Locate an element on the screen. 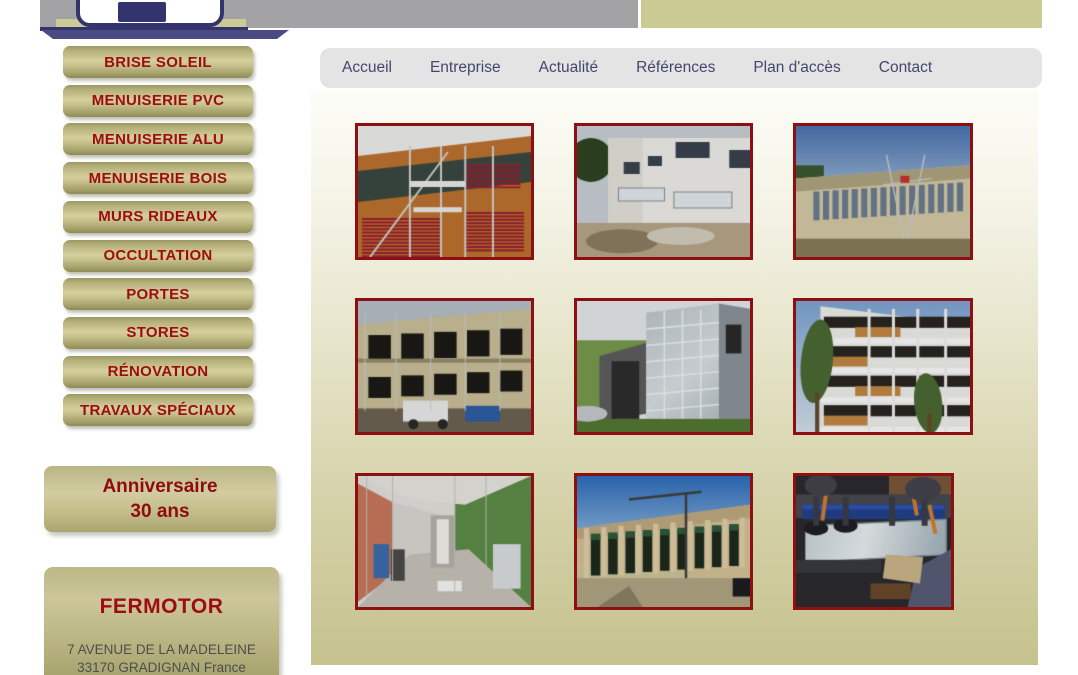  sidebar-item-menuiserie-alu: MENUISERIE ALU is located at coordinates (158, 139).